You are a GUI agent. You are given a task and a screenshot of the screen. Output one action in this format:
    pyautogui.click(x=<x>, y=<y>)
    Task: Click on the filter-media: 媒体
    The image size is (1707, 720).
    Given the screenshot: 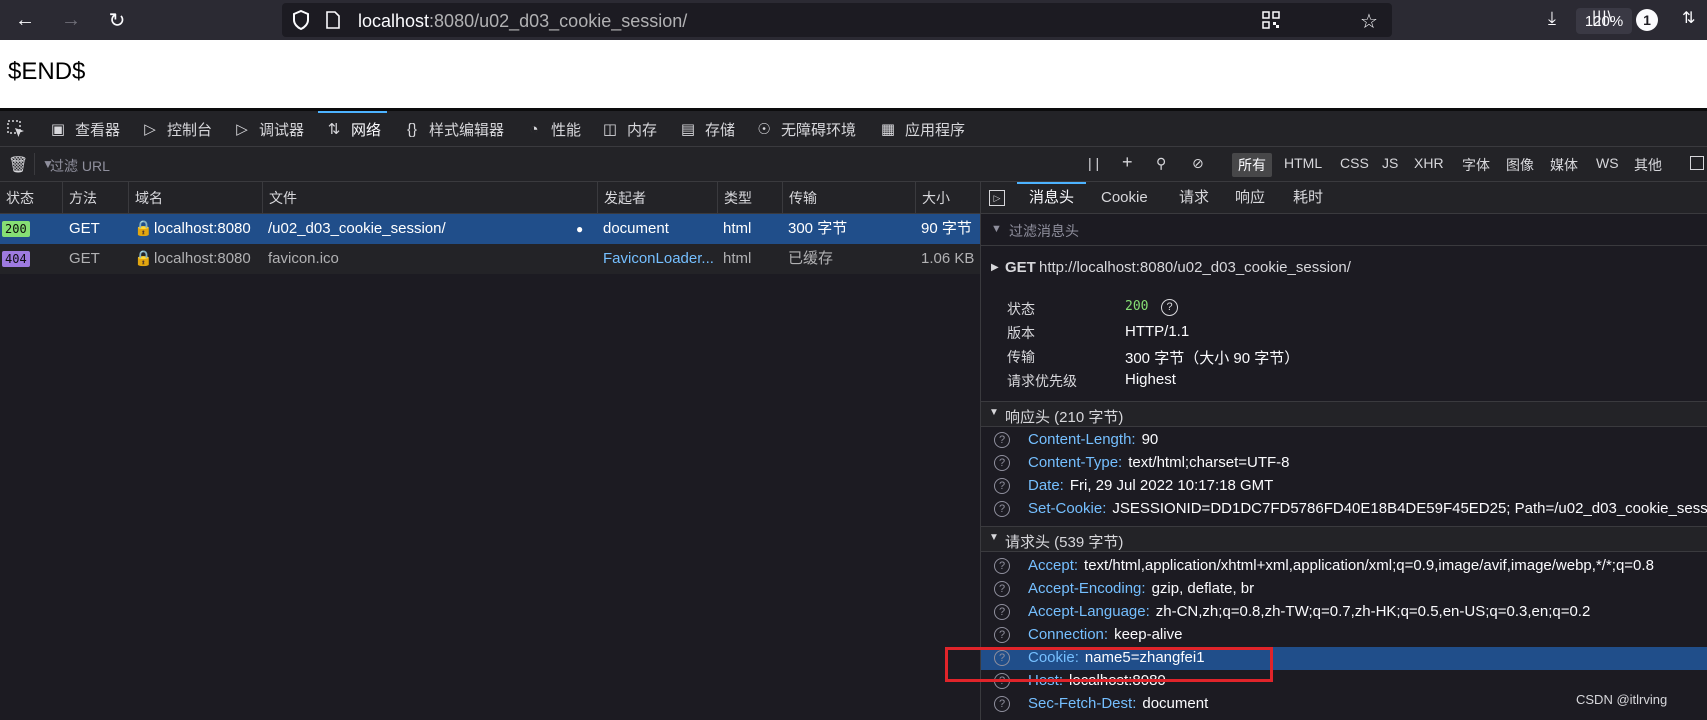 What is the action you would take?
    pyautogui.click(x=1564, y=165)
    